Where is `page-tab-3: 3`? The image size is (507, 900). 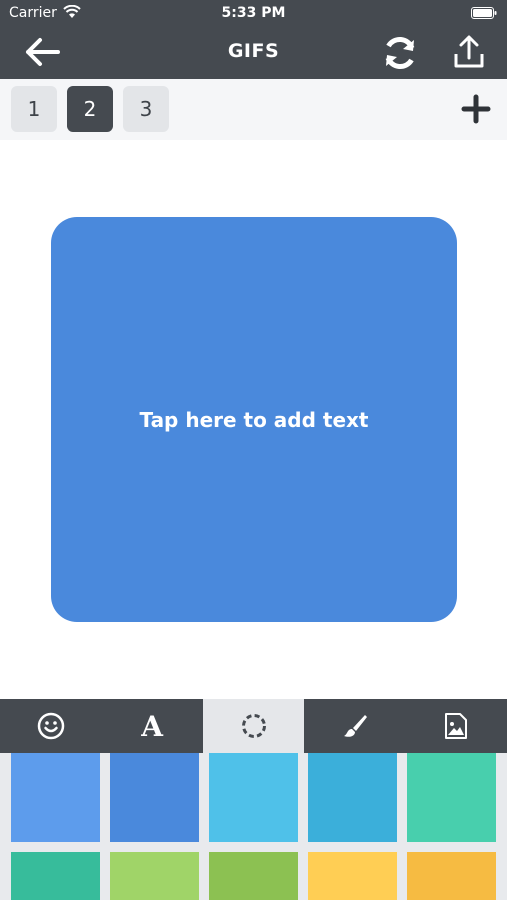 page-tab-3: 3 is located at coordinates (146, 109).